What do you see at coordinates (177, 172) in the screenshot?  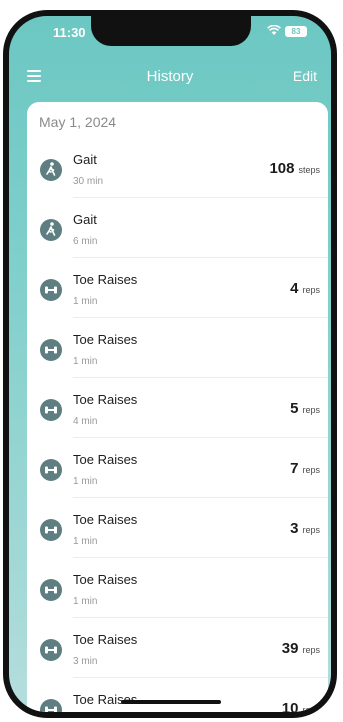 I see `list-item: Gait 30 min 108 steps` at bounding box center [177, 172].